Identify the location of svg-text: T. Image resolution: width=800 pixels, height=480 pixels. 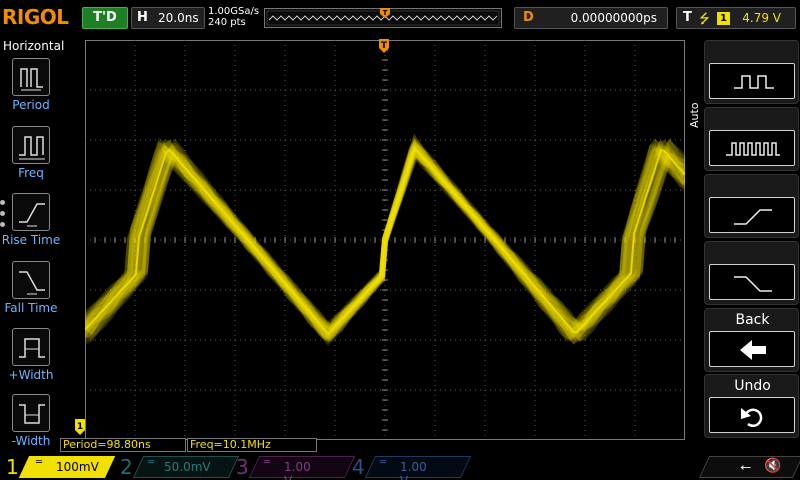
(384, 46).